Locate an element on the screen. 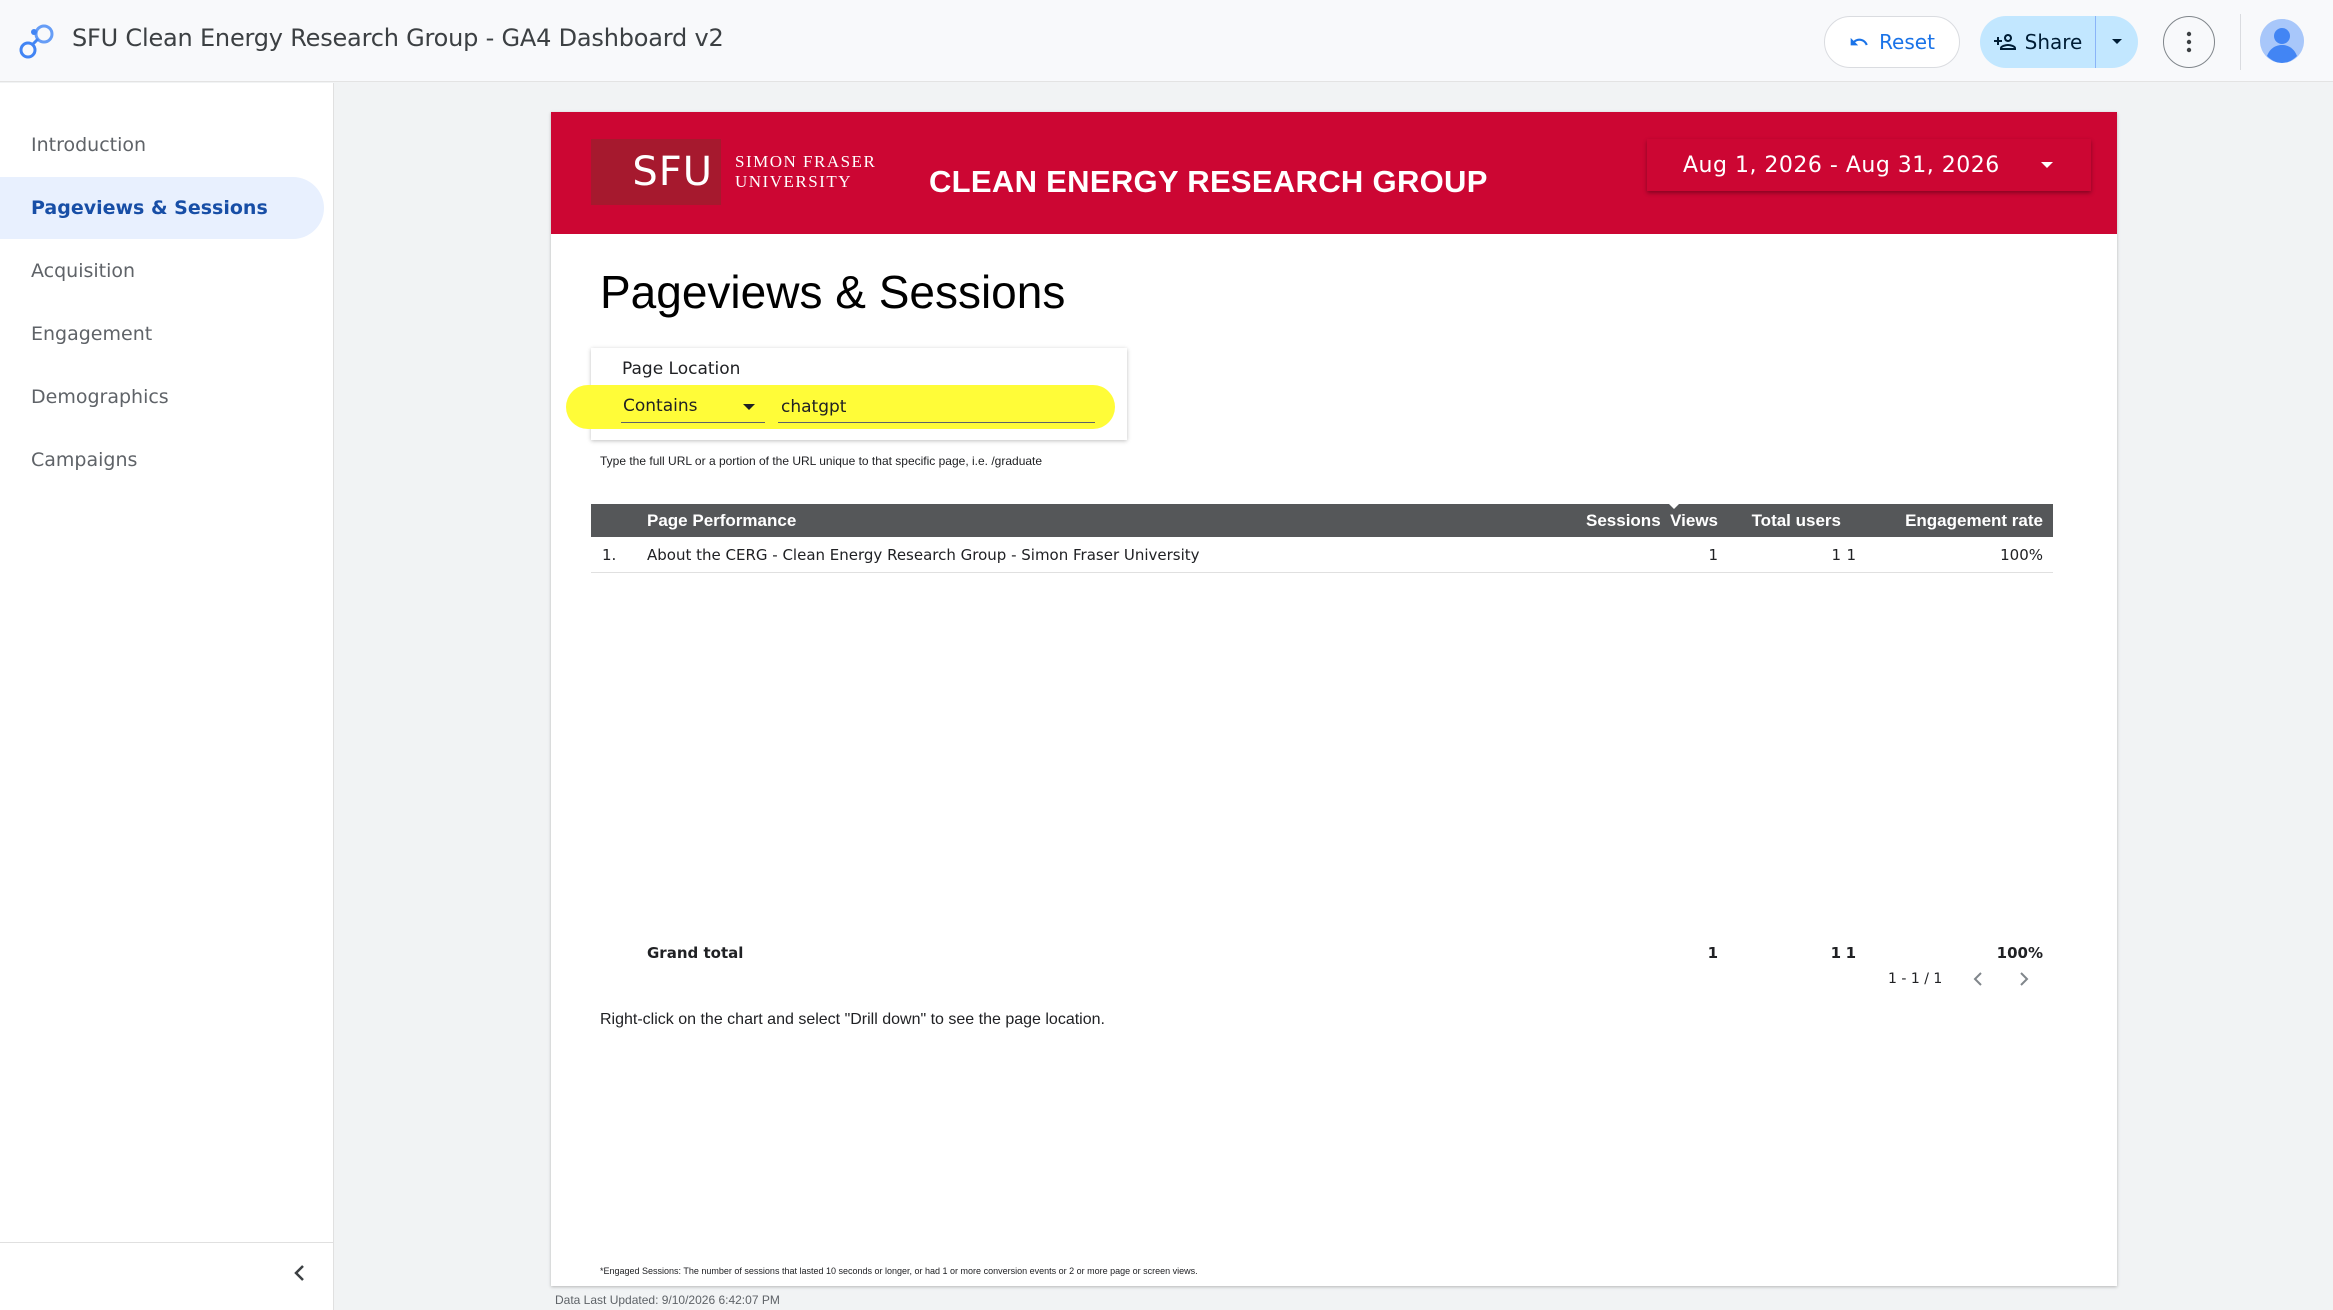  sort-descending-icon is located at coordinates (1673, 506).